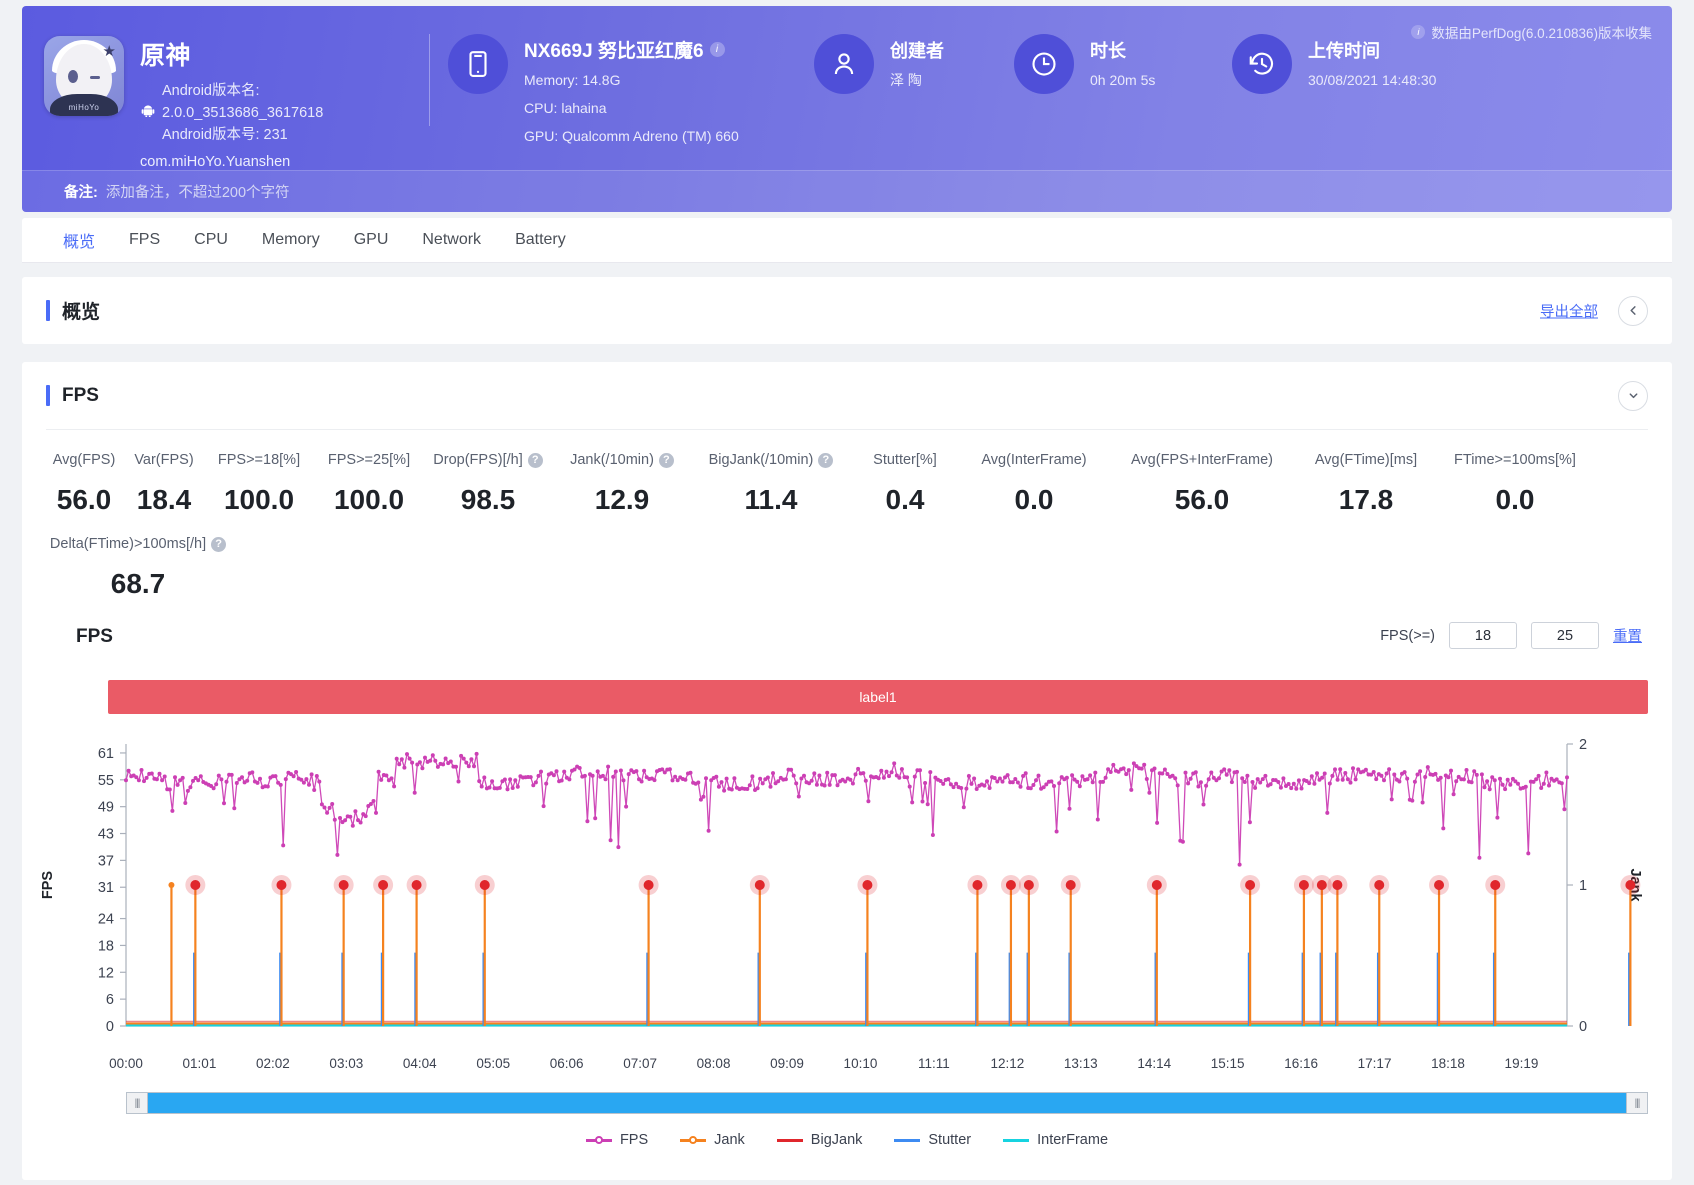  I want to click on device-circle, so click(478, 64).